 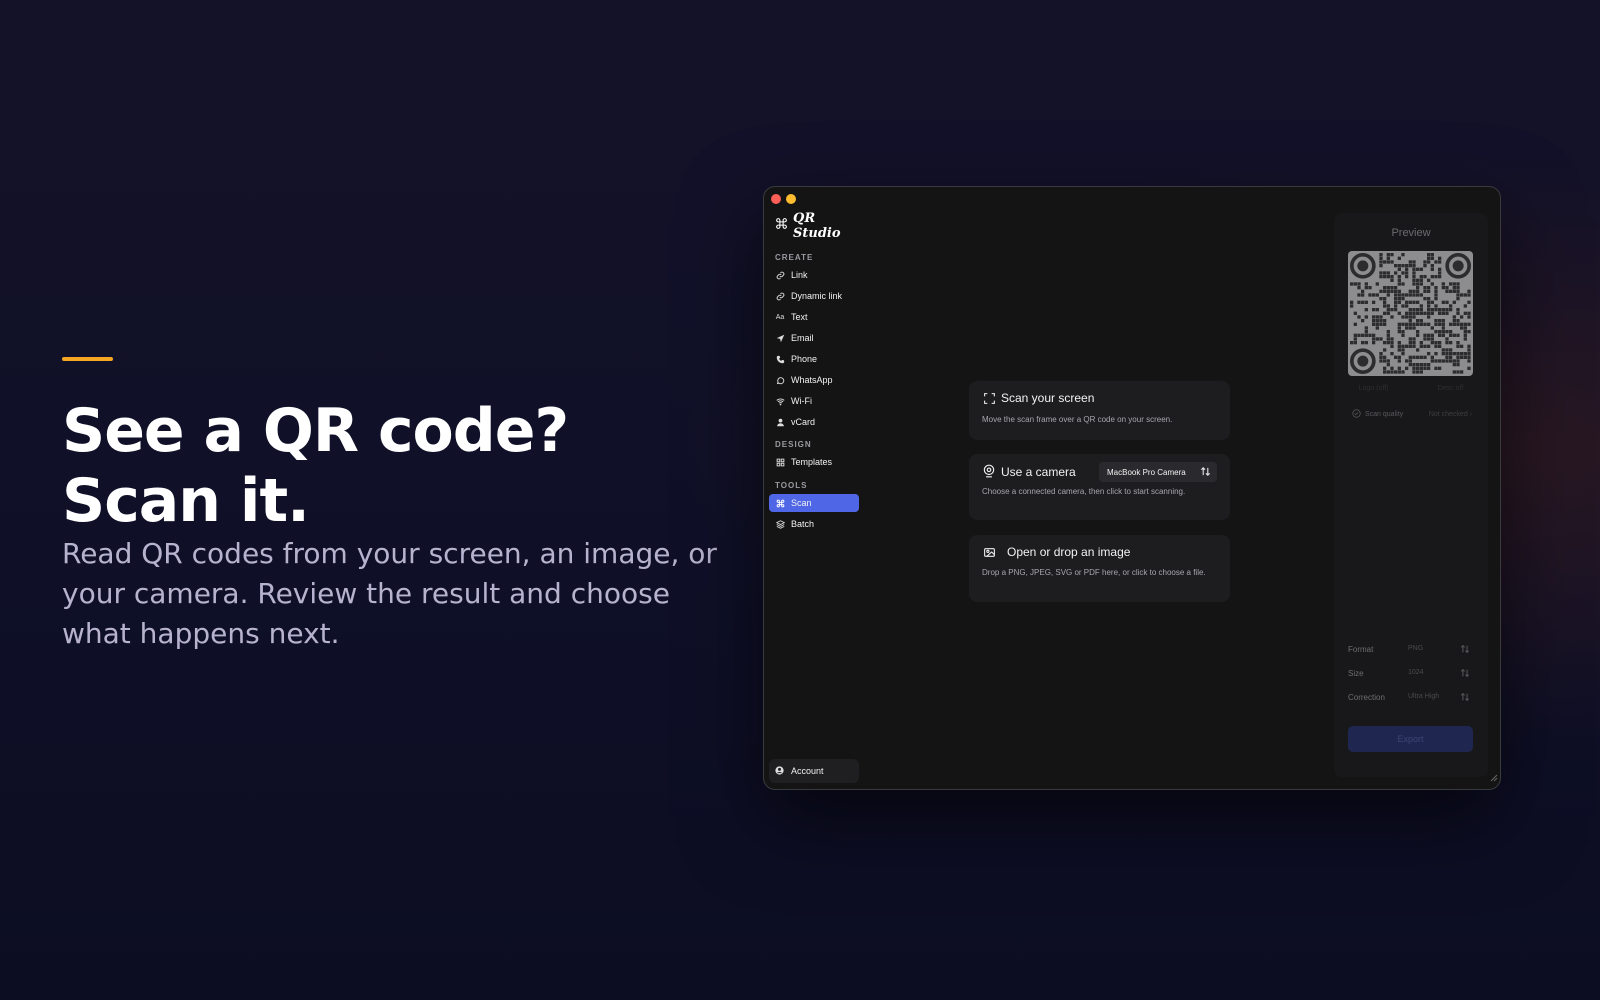 I want to click on send-icon, so click(x=780, y=338).